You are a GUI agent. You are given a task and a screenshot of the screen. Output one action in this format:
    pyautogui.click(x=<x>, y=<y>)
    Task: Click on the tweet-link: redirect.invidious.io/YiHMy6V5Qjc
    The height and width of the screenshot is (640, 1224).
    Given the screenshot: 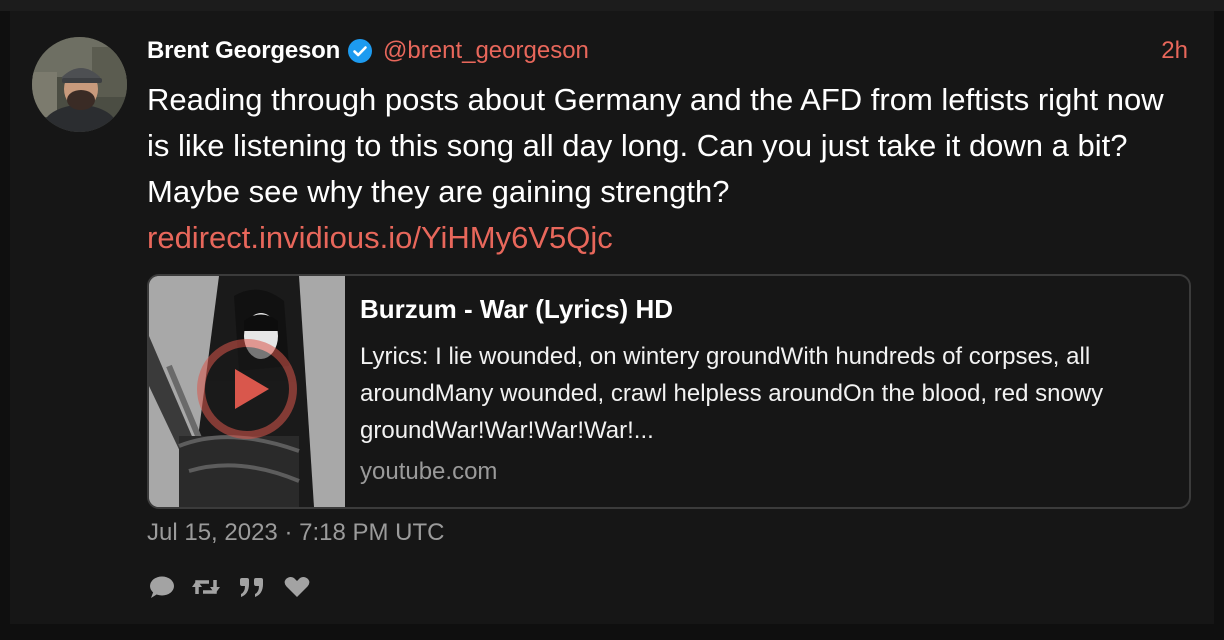 What is the action you would take?
    pyautogui.click(x=667, y=238)
    